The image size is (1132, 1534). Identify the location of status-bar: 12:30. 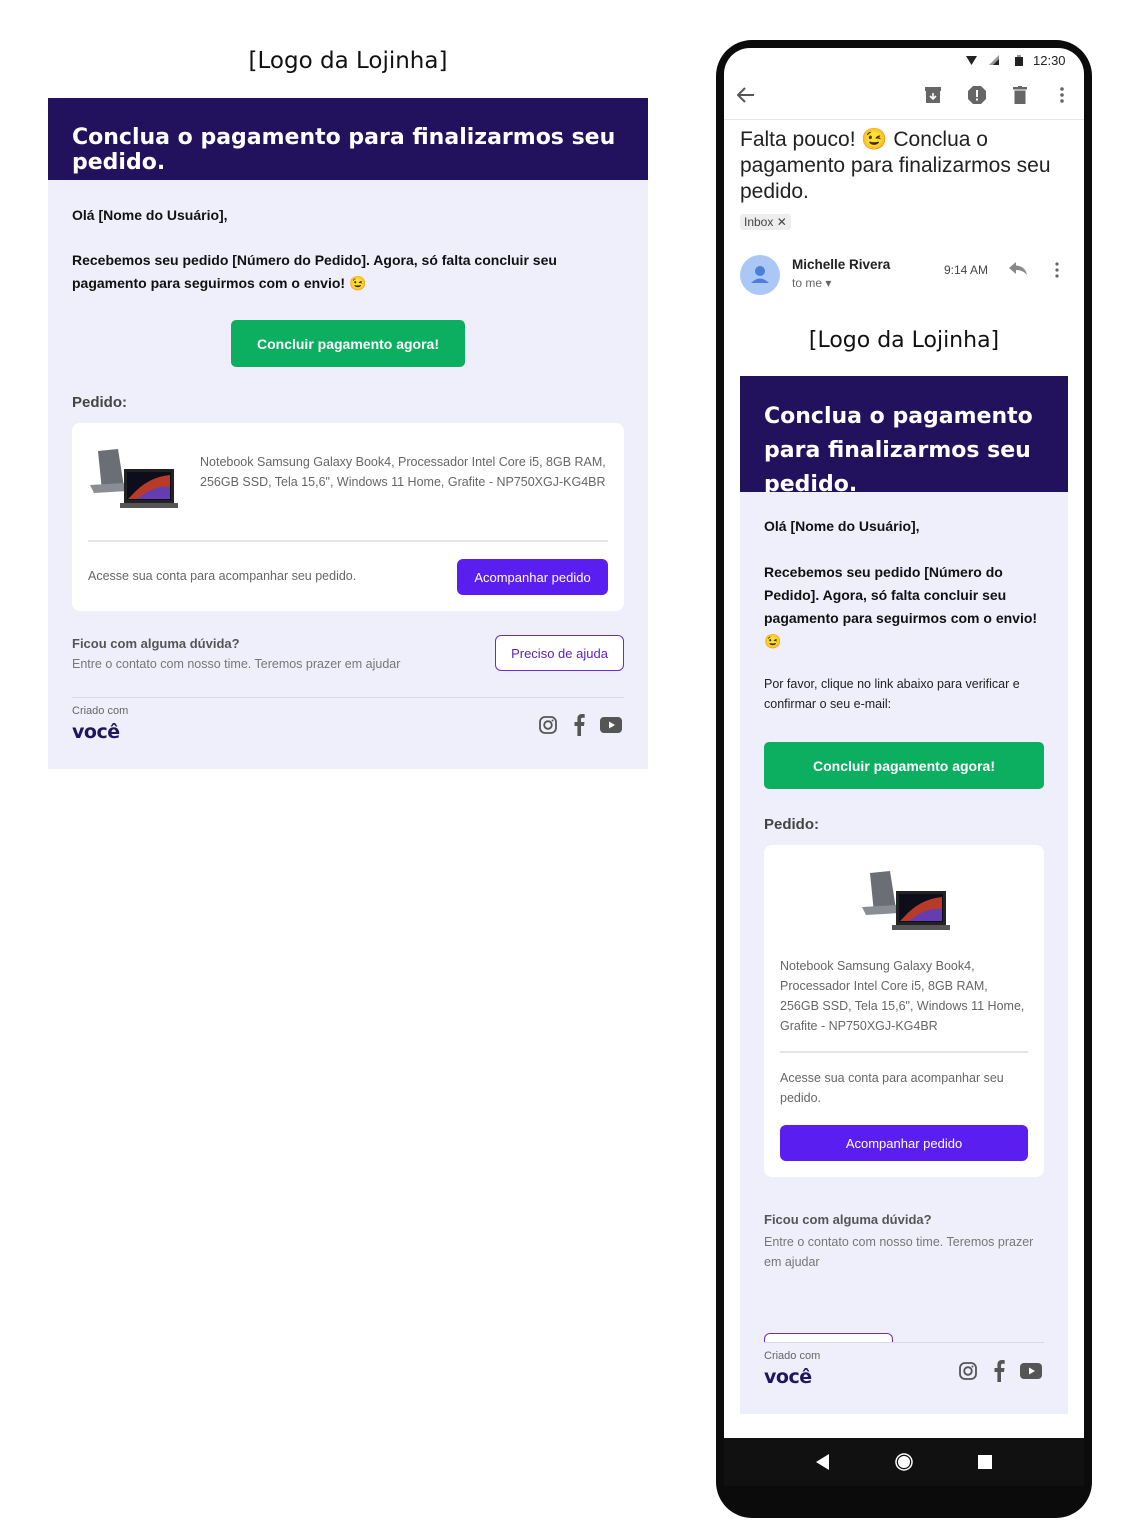
(904, 60).